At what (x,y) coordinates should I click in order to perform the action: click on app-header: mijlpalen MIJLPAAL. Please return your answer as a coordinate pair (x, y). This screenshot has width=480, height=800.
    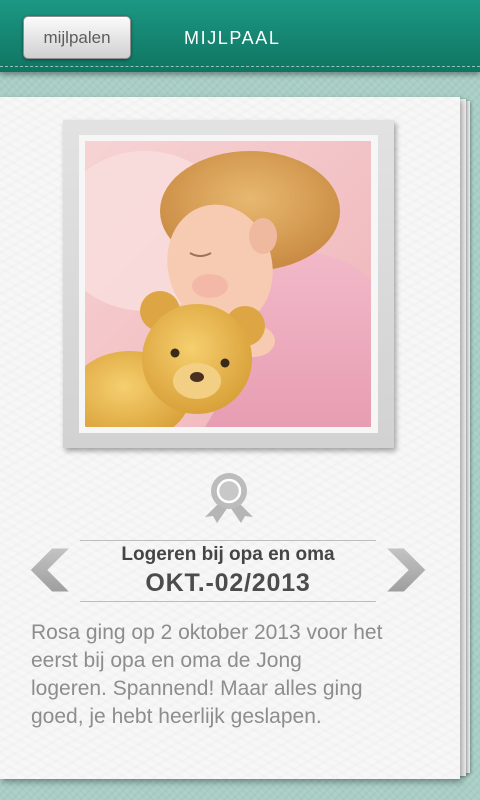
    Looking at the image, I should click on (240, 36).